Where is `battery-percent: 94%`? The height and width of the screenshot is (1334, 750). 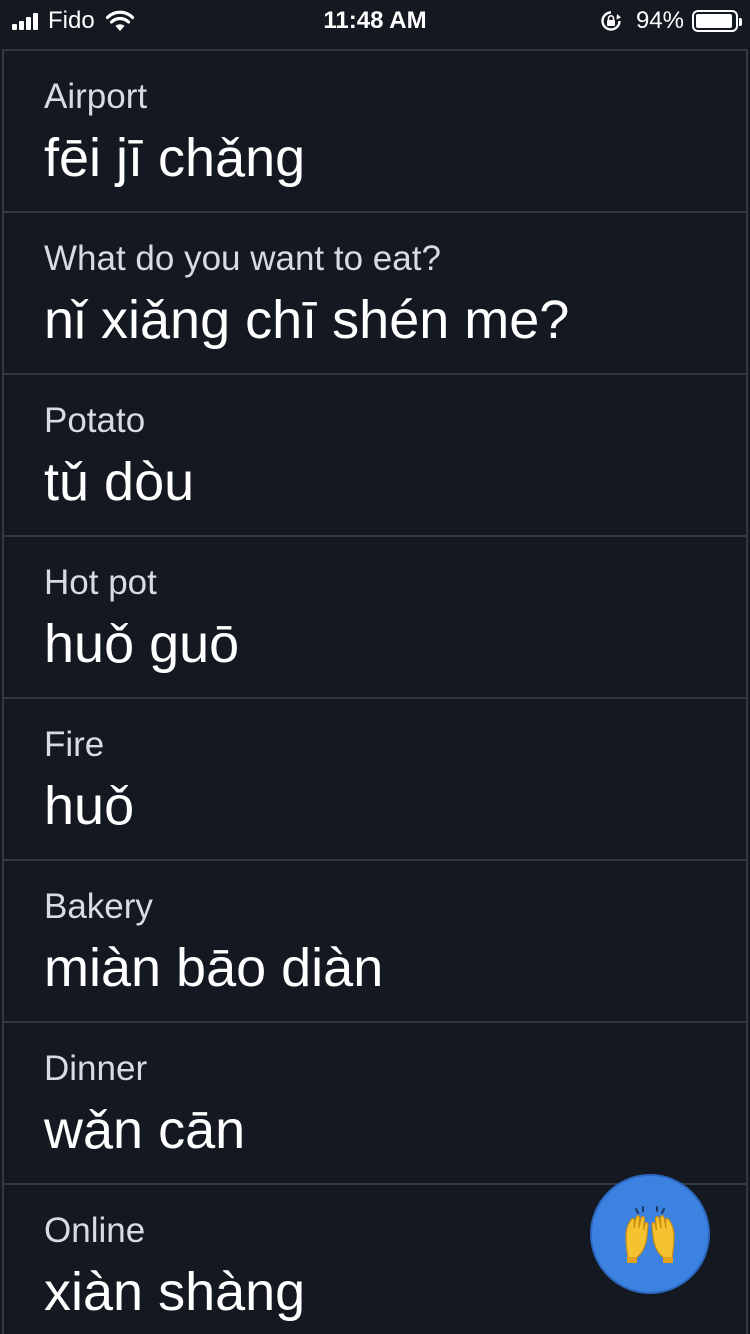
battery-percent: 94% is located at coordinates (659, 20).